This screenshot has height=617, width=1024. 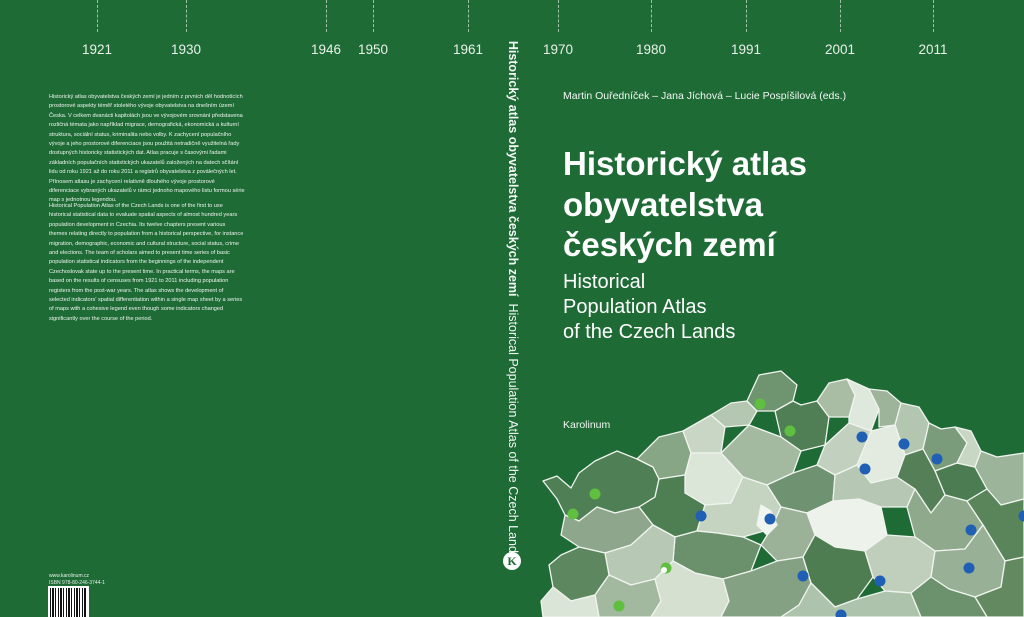 I want to click on barcode-lines, so click(x=68, y=602).